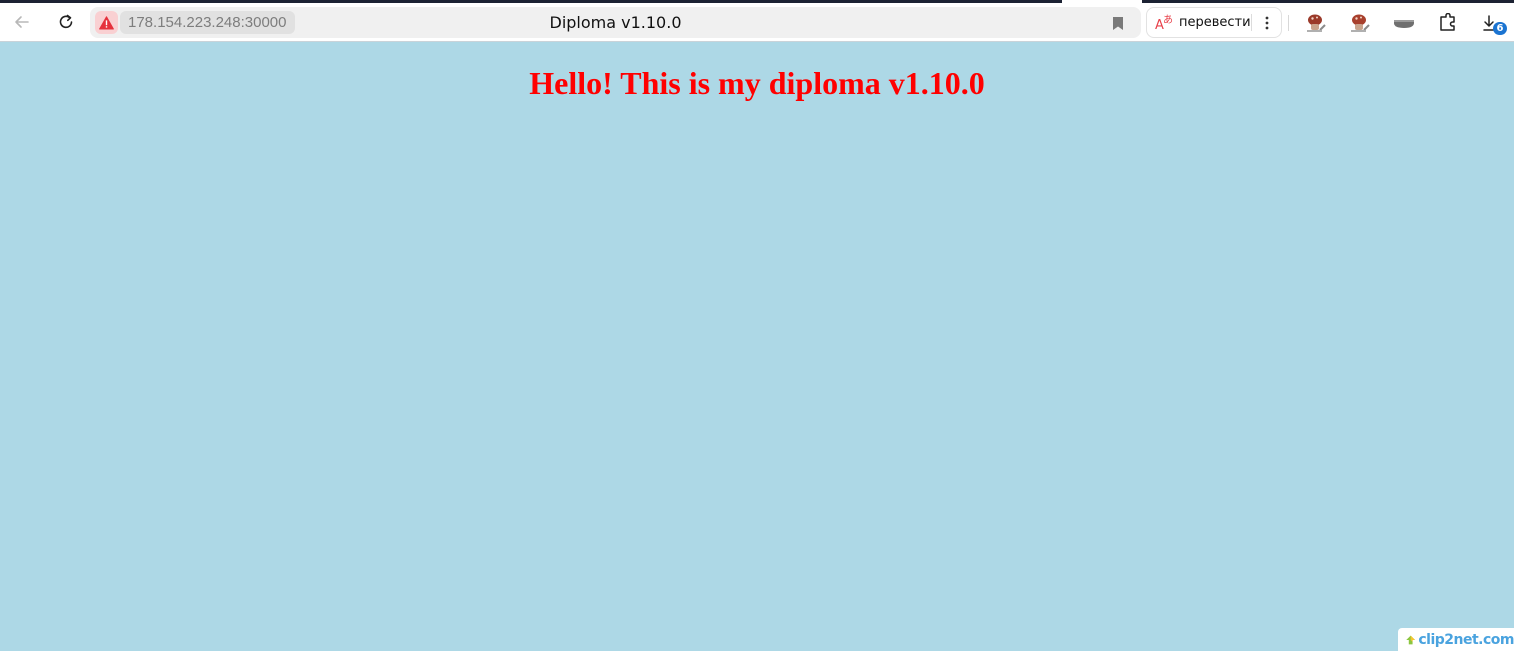 The height and width of the screenshot is (651, 1514). I want to click on watermark-text: clip2net.com, so click(1466, 639).